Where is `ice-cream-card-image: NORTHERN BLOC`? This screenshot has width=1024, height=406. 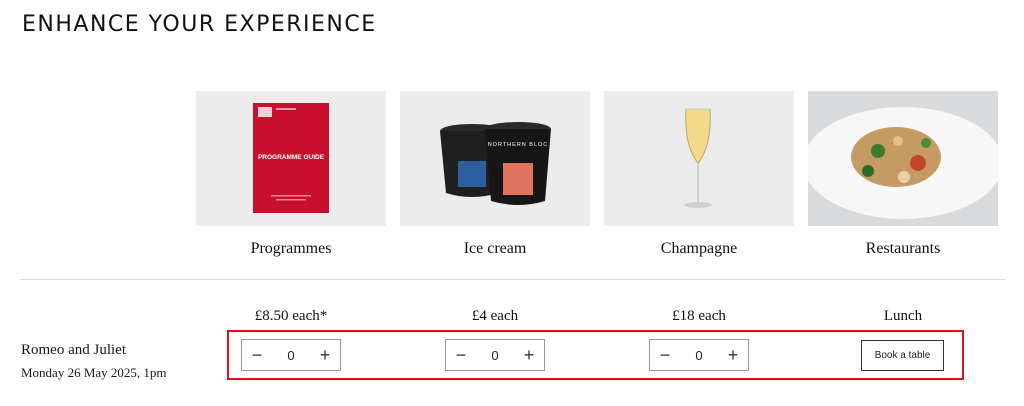
ice-cream-card-image: NORTHERN BLOC is located at coordinates (495, 158).